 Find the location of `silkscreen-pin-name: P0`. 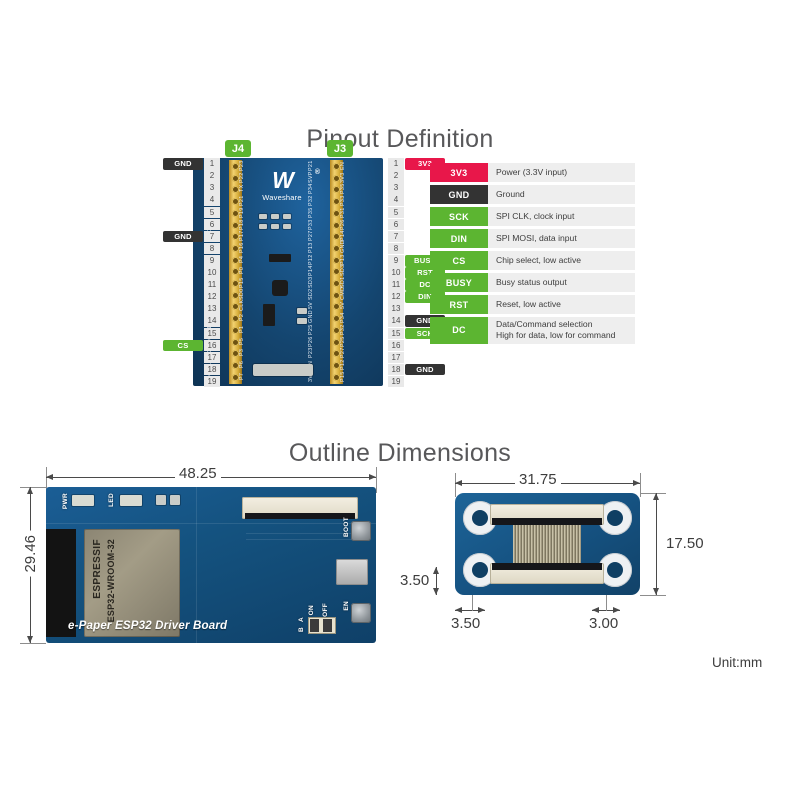

silkscreen-pin-name: P0 is located at coordinates (242, 271).